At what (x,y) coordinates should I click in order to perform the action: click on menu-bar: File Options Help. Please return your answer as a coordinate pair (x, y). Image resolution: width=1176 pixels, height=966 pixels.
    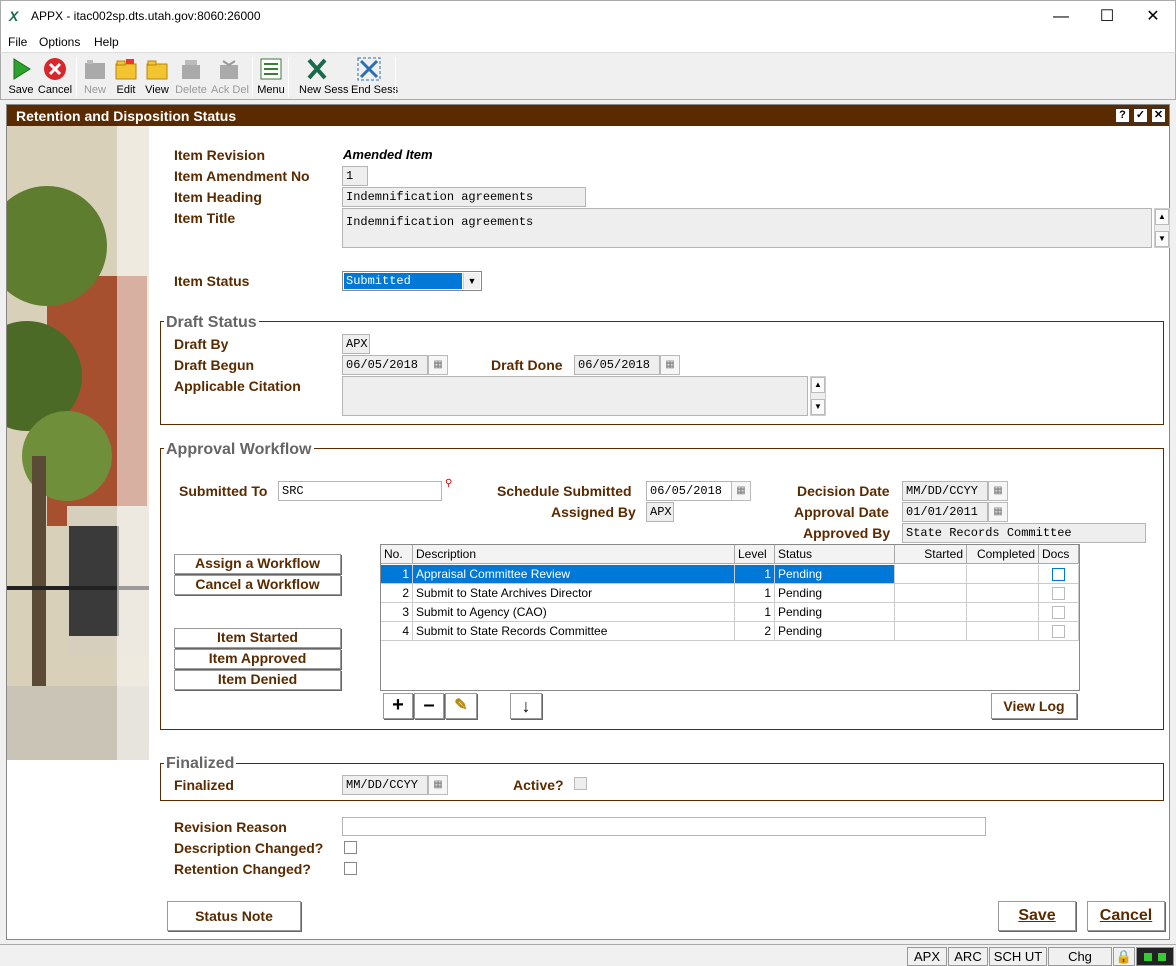
    Looking at the image, I should click on (588, 41).